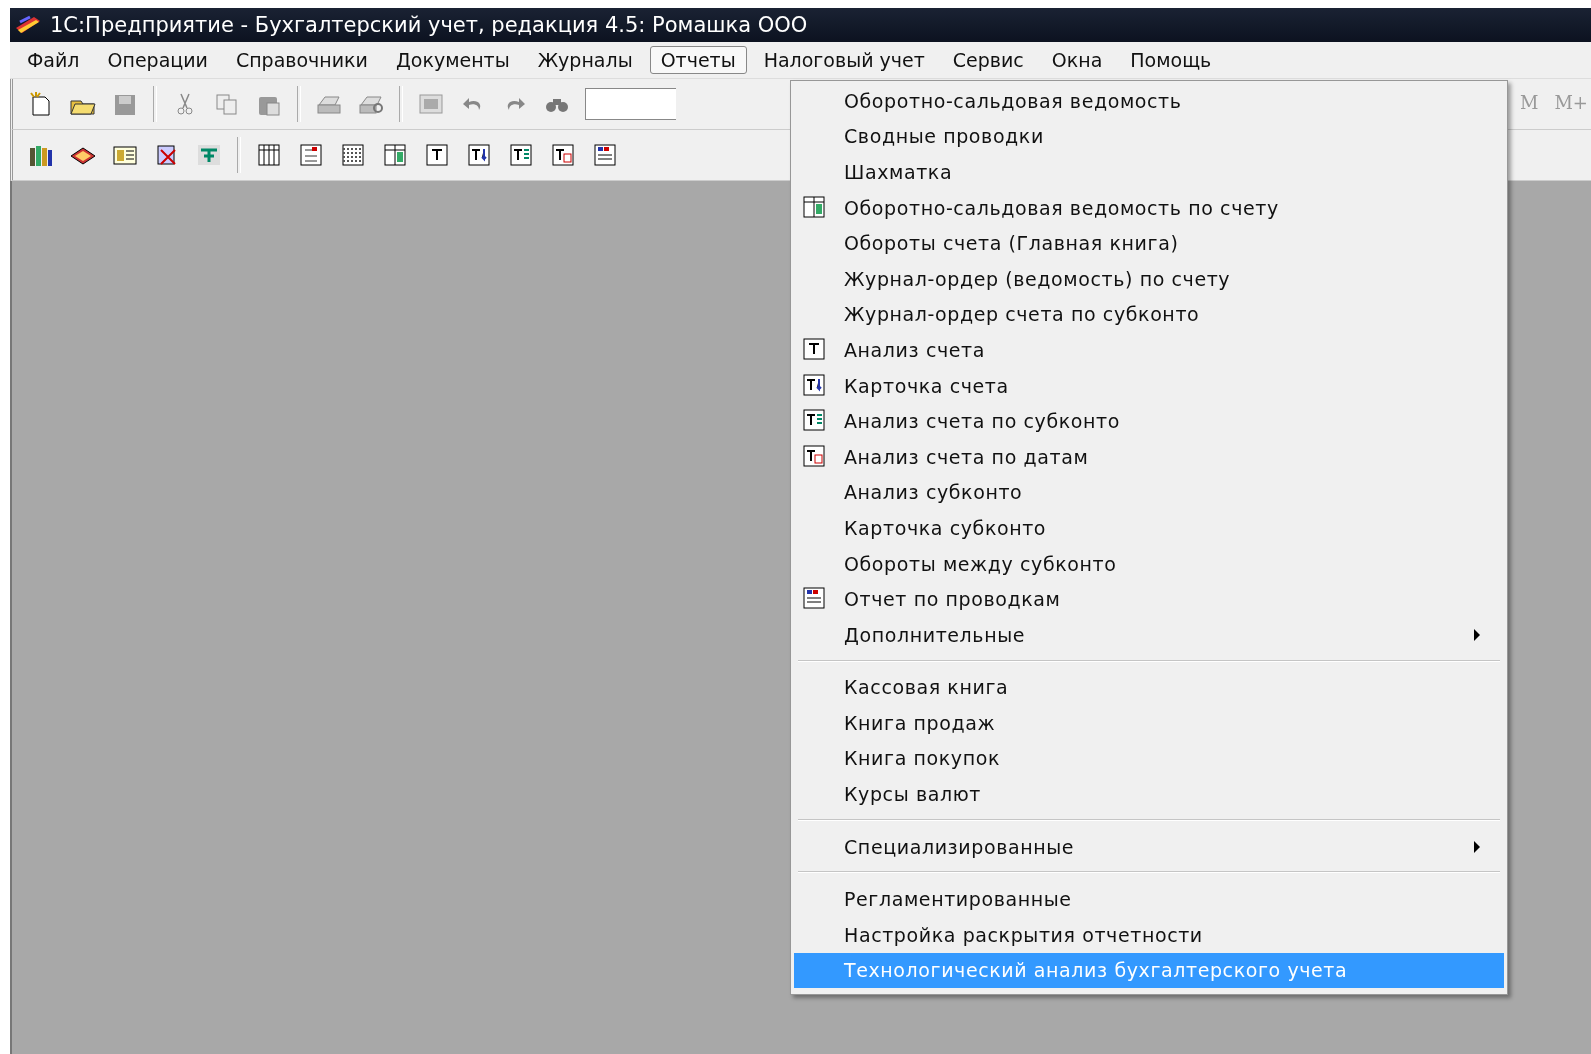 Image resolution: width=1591 pixels, height=1054 pixels. Describe the element at coordinates (1149, 723) in the screenshot. I see `menu-item: Книга продаж` at that location.